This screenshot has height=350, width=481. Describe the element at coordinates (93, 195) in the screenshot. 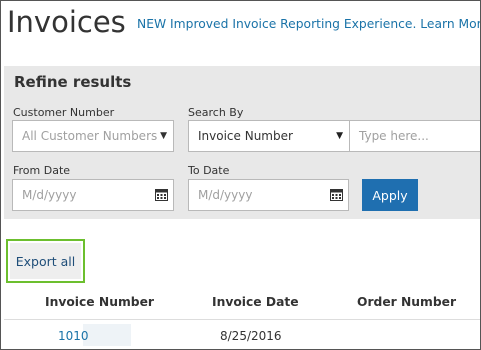

I see `from-date-input: M/d/yyyy` at that location.